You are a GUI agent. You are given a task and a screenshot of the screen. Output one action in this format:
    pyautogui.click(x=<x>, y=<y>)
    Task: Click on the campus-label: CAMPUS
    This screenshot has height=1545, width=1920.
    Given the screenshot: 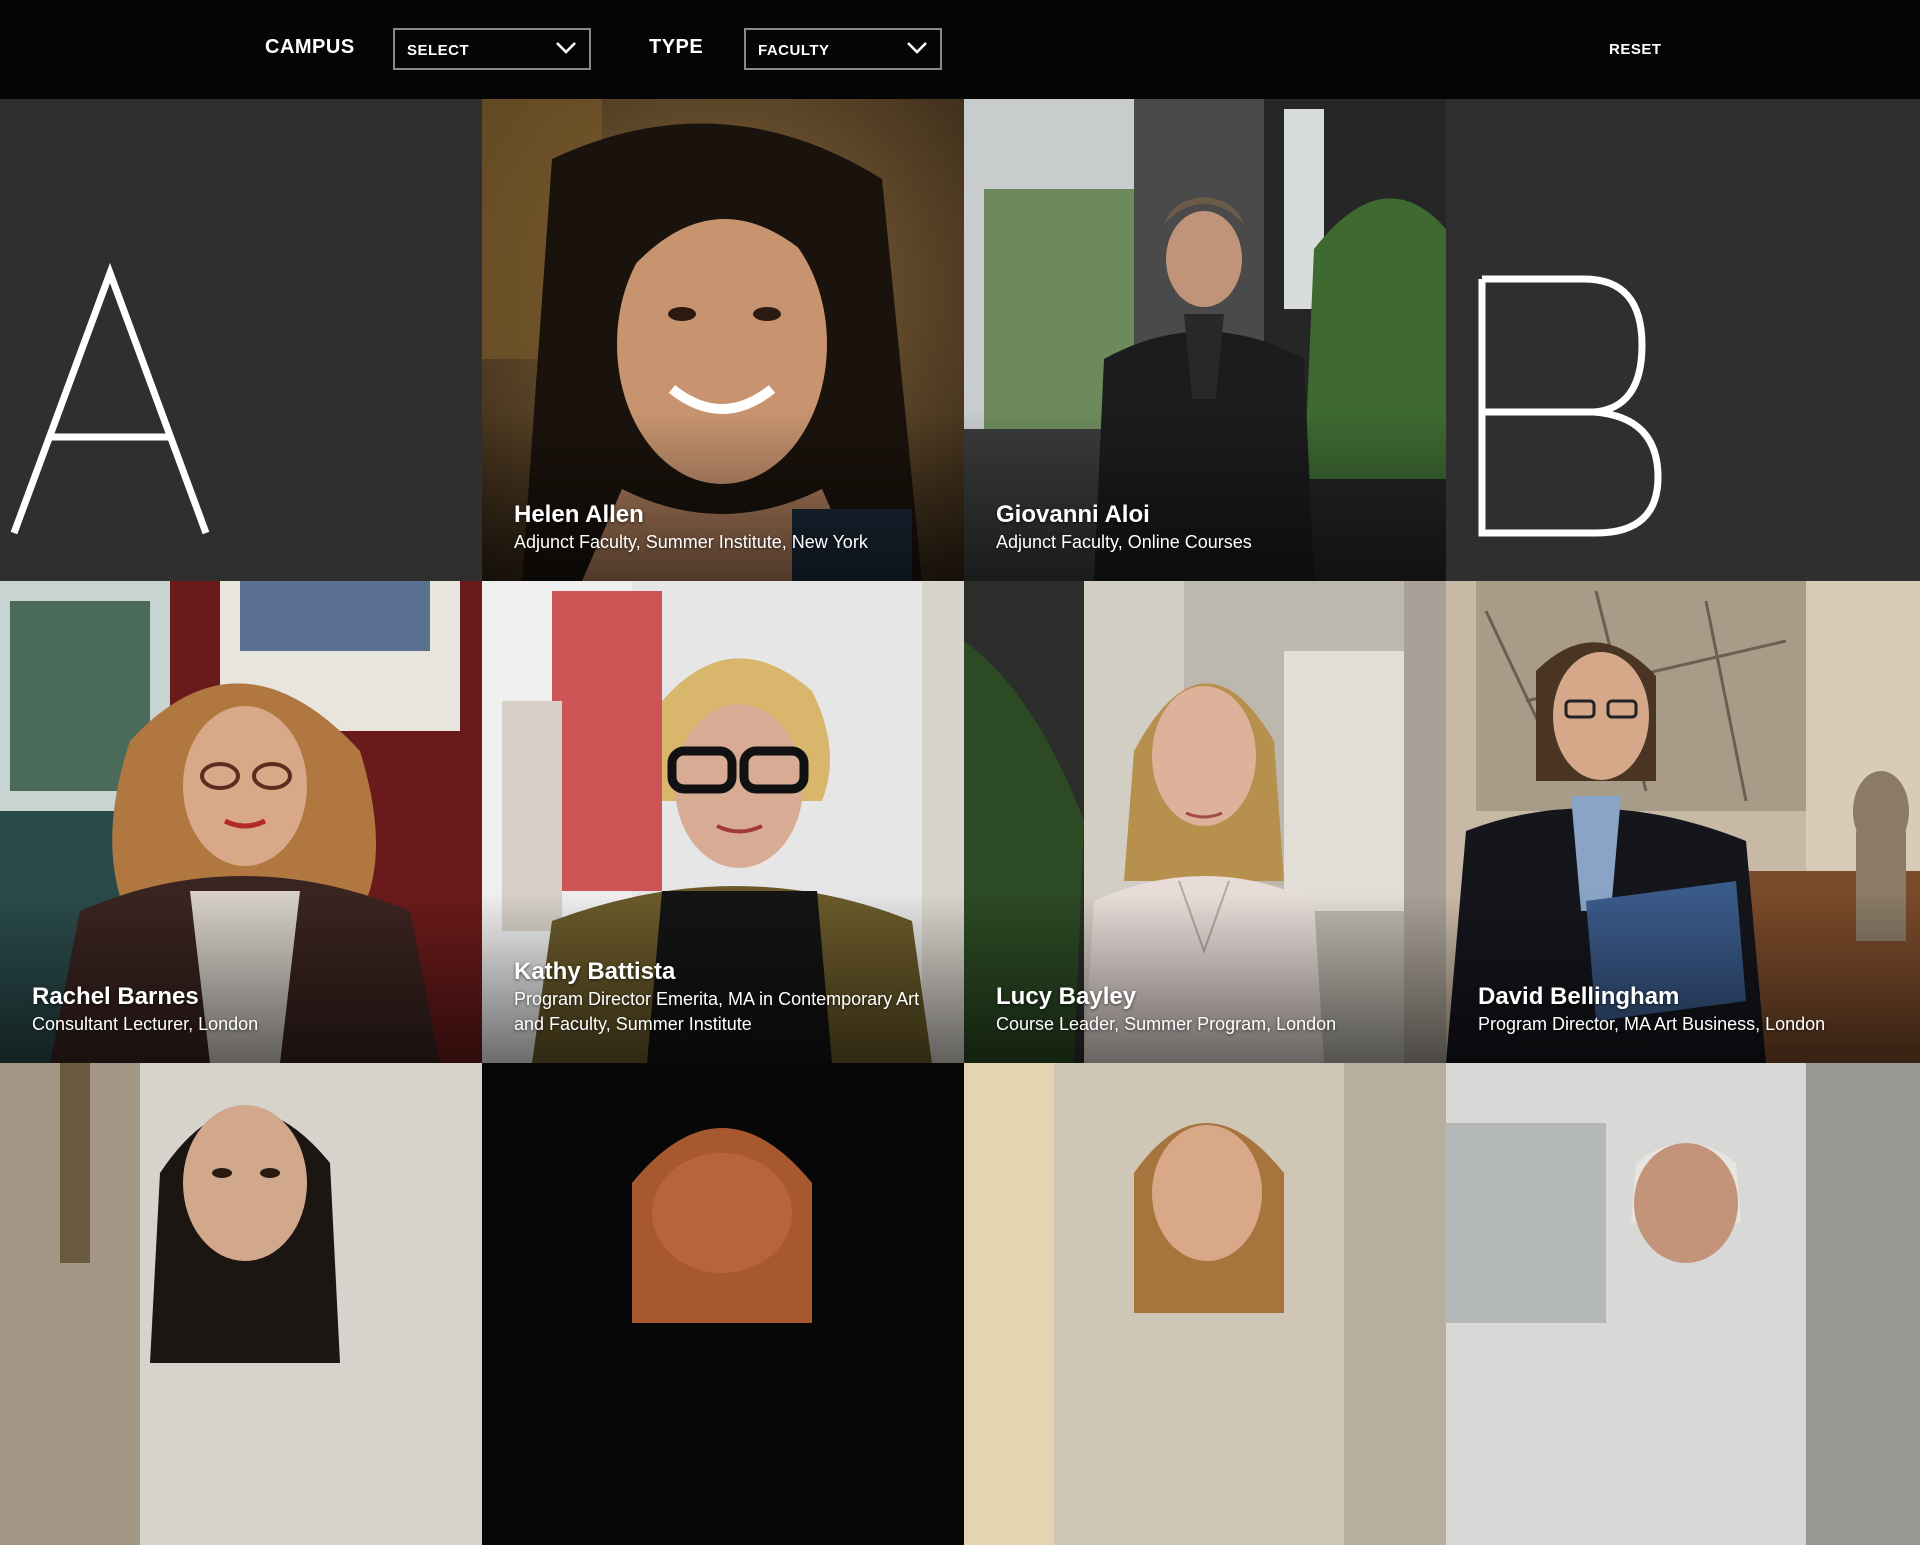 What is the action you would take?
    pyautogui.click(x=310, y=47)
    